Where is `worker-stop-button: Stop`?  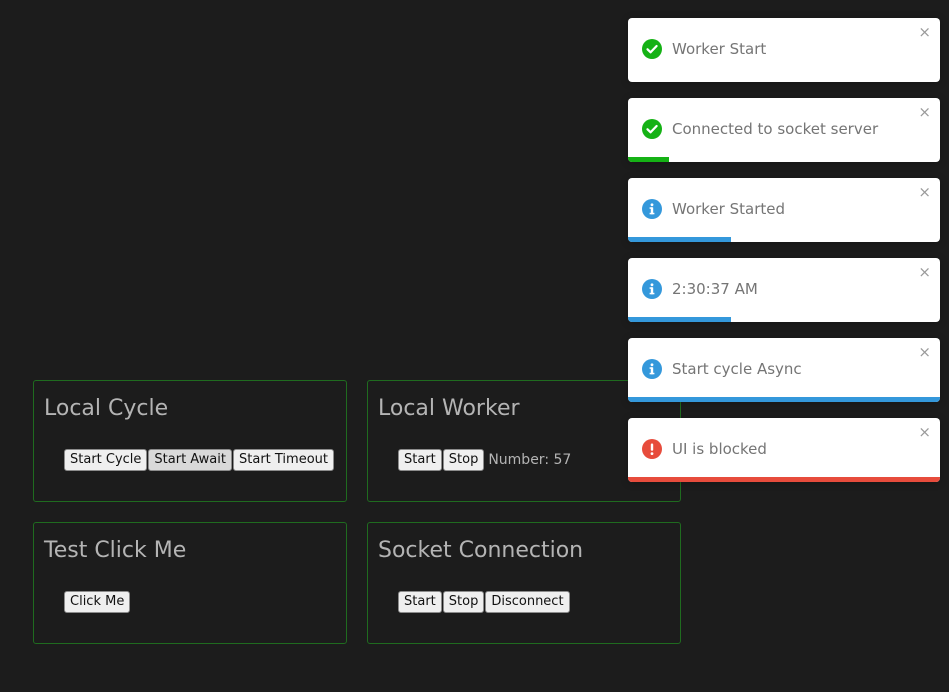 worker-stop-button: Stop is located at coordinates (463, 460).